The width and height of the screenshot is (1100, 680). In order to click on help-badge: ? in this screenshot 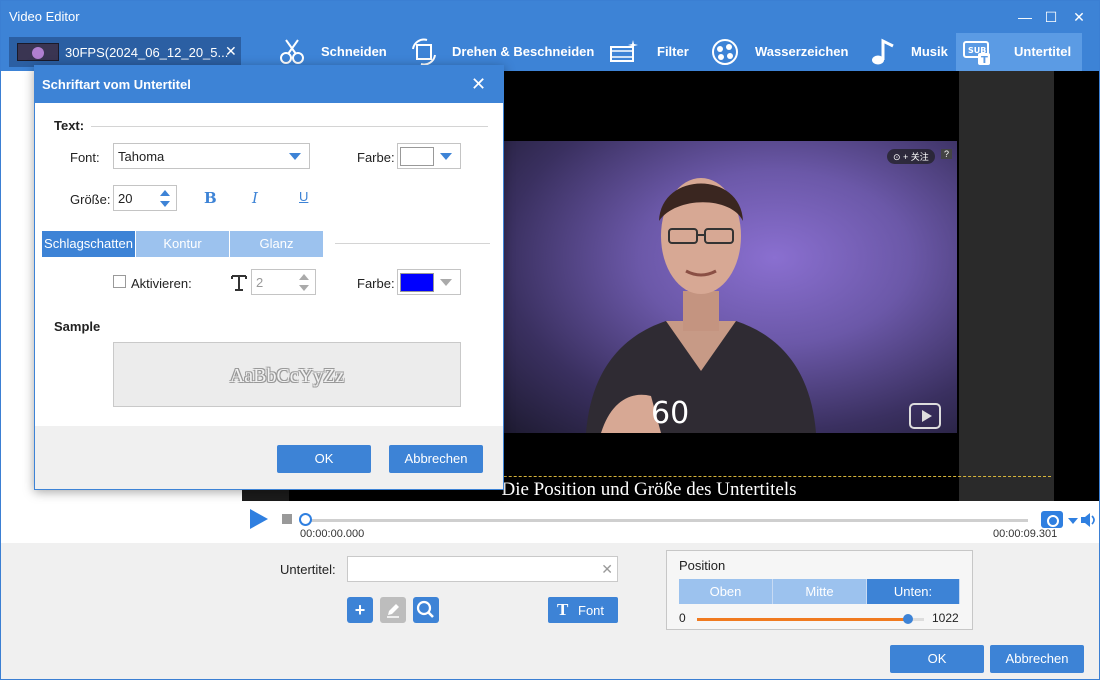, I will do `click(947, 154)`.